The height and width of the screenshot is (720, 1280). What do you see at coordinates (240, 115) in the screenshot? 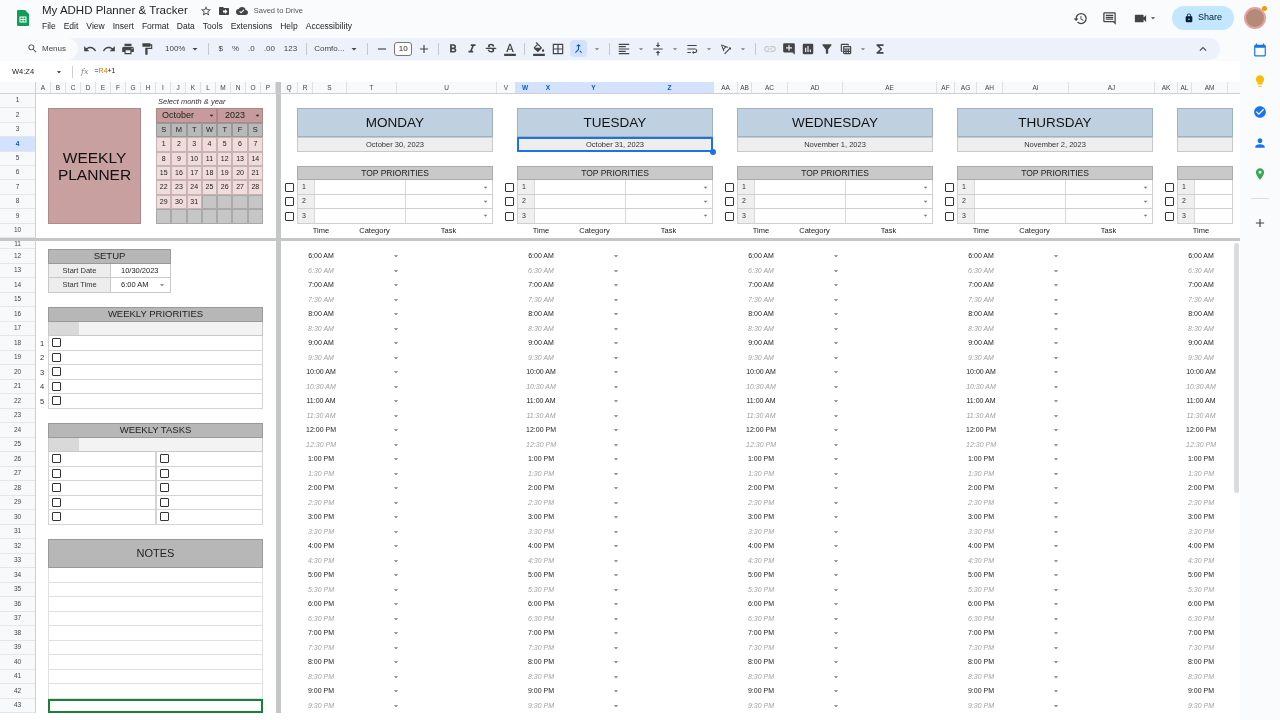
I see `year-dropdown: 2023` at bounding box center [240, 115].